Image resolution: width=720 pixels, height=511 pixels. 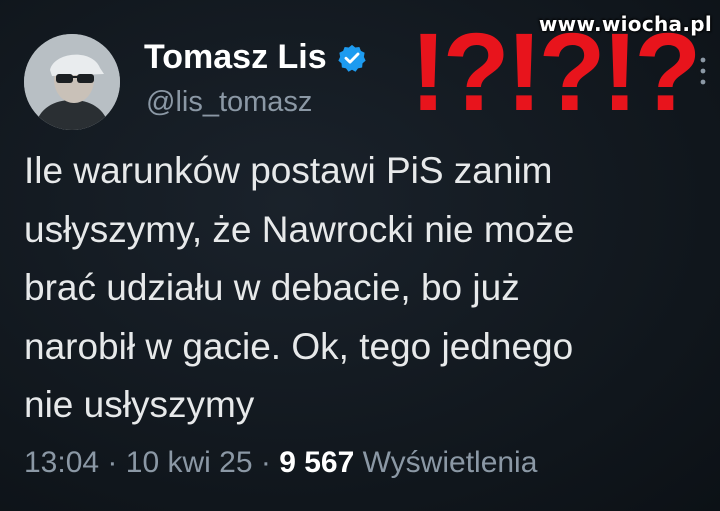 What do you see at coordinates (317, 462) in the screenshot?
I see `views-count: 9 567` at bounding box center [317, 462].